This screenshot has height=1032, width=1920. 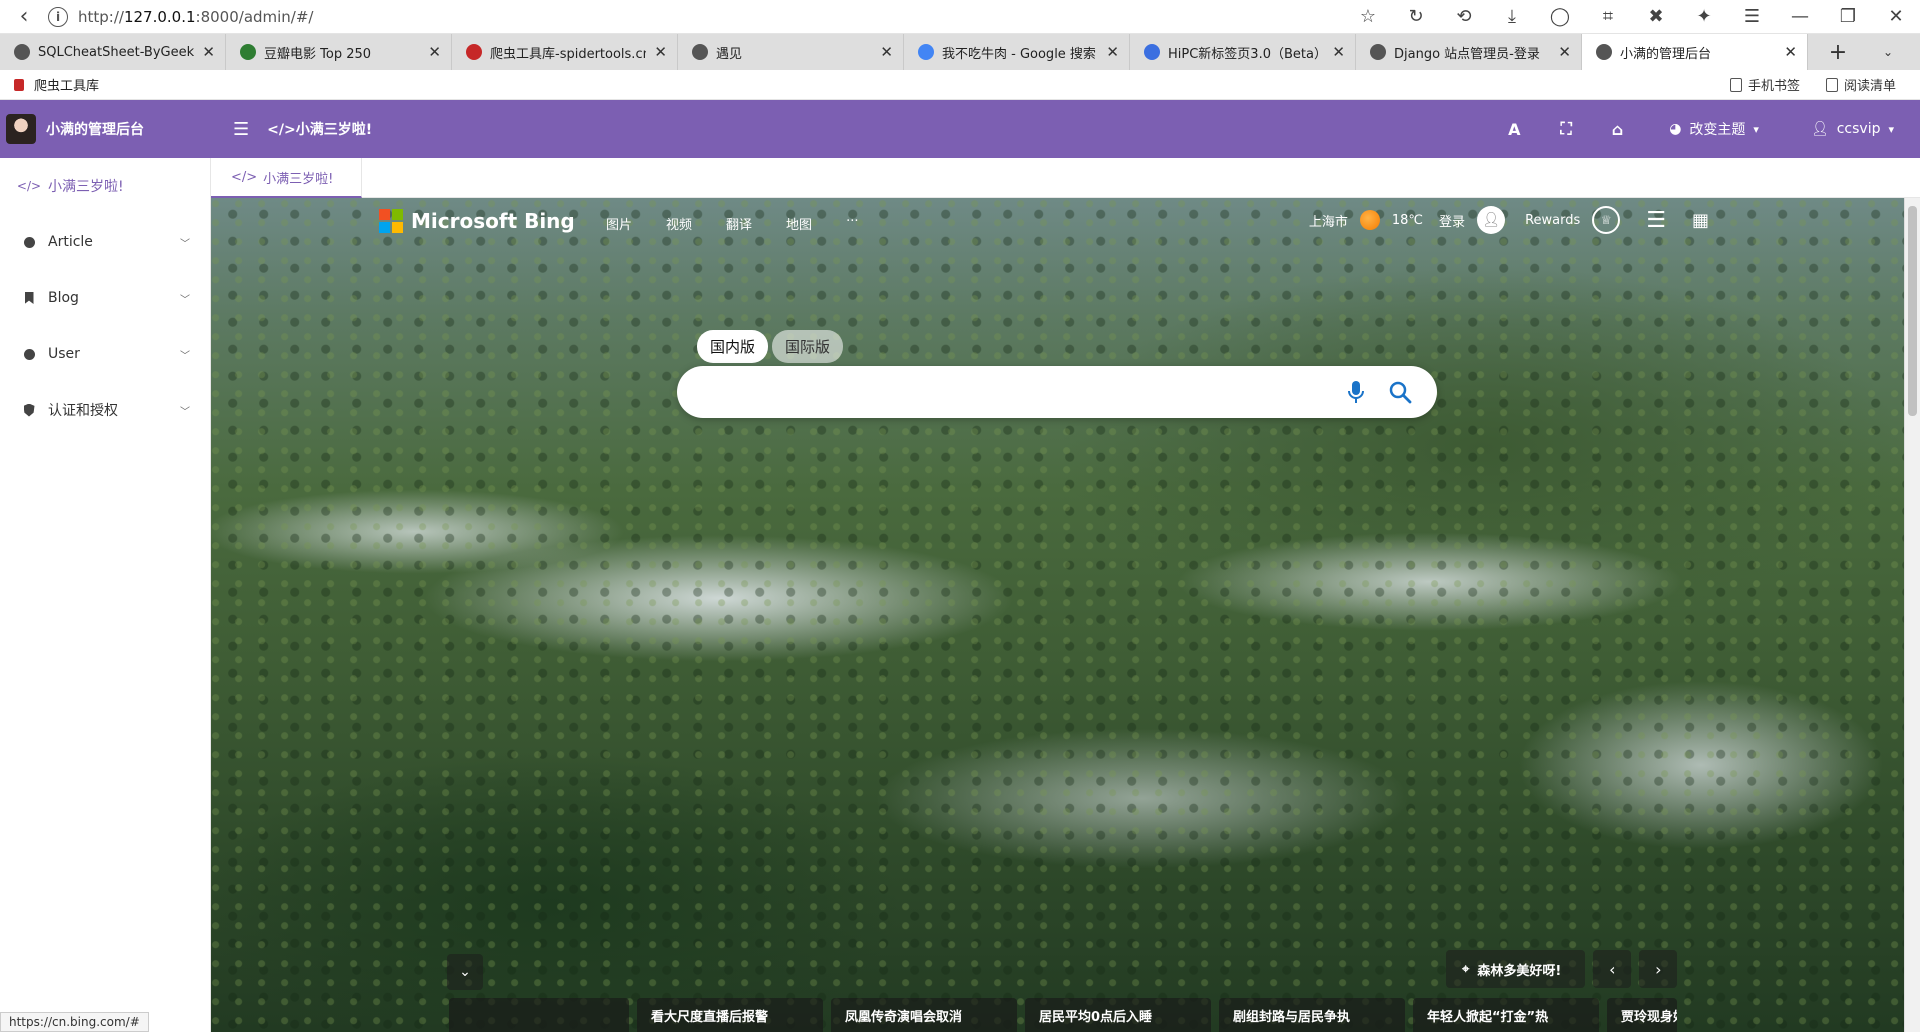 I want to click on tab-title: 爬虫工具库-spidertools.cn, so click(x=568, y=54).